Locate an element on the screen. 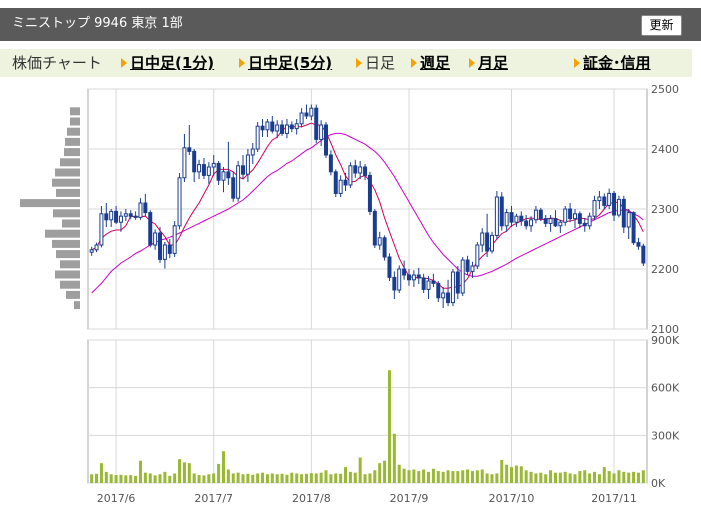 The image size is (701, 523). volume-tick-label: 600K is located at coordinates (665, 388).